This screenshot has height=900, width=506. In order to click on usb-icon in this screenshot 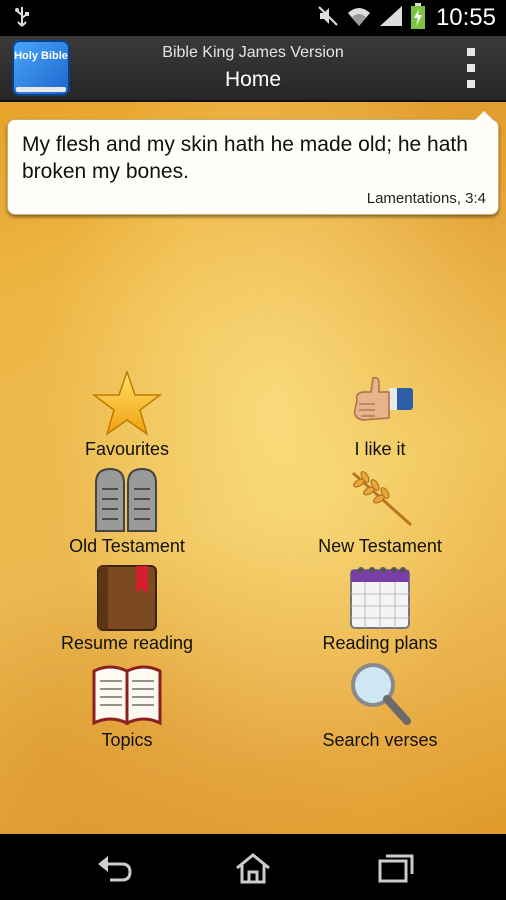, I will do `click(22, 20)`.